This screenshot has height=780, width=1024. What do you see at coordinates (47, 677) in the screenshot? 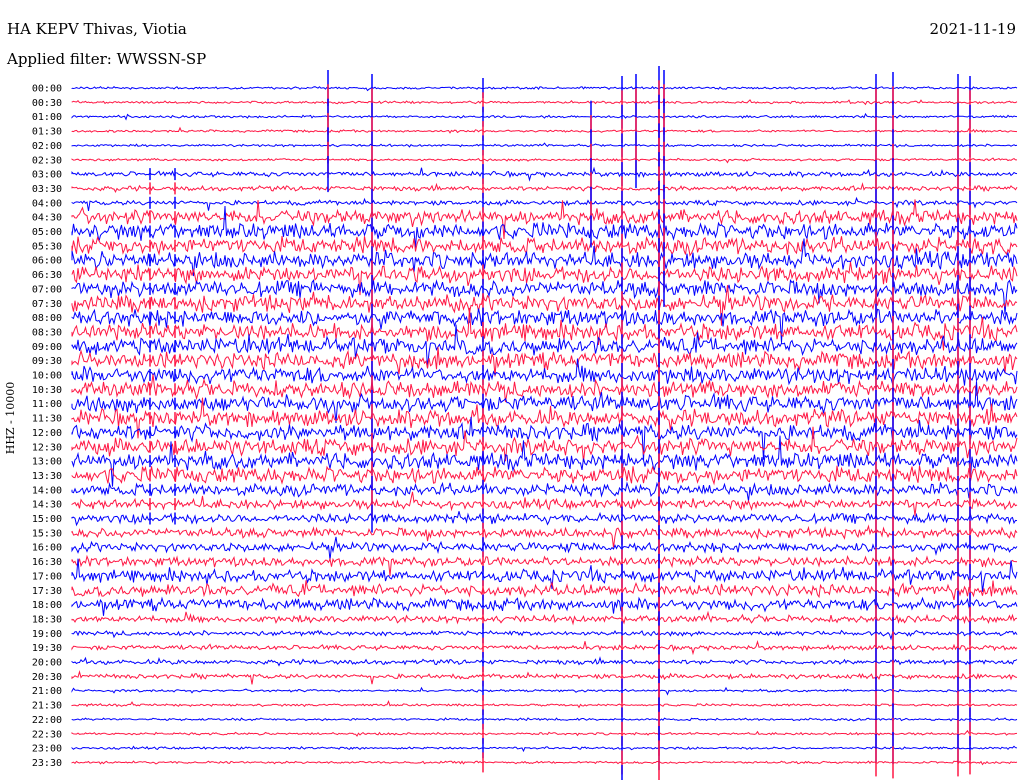
I see `row-label: 20:30` at bounding box center [47, 677].